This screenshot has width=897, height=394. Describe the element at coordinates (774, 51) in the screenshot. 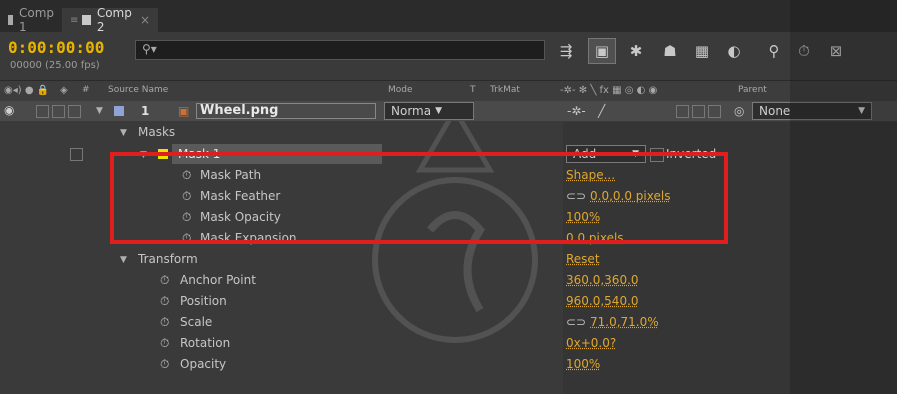

I see `brainstorm-icon: ⚲` at that location.